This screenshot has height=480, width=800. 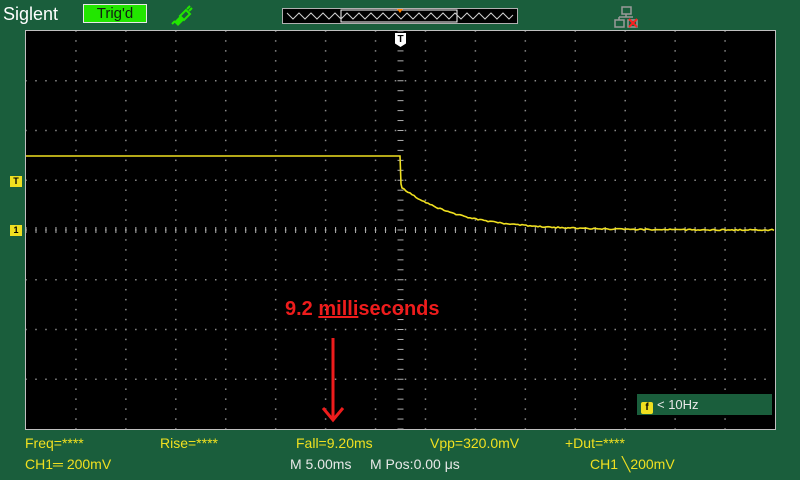 I want to click on trigger-level-marker: T, so click(x=16, y=181).